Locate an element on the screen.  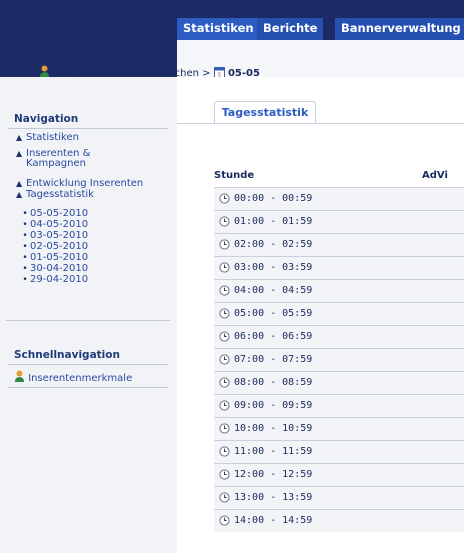
inserentenmerkmale-link: Inserentenmerkmale is located at coordinates (73, 378).